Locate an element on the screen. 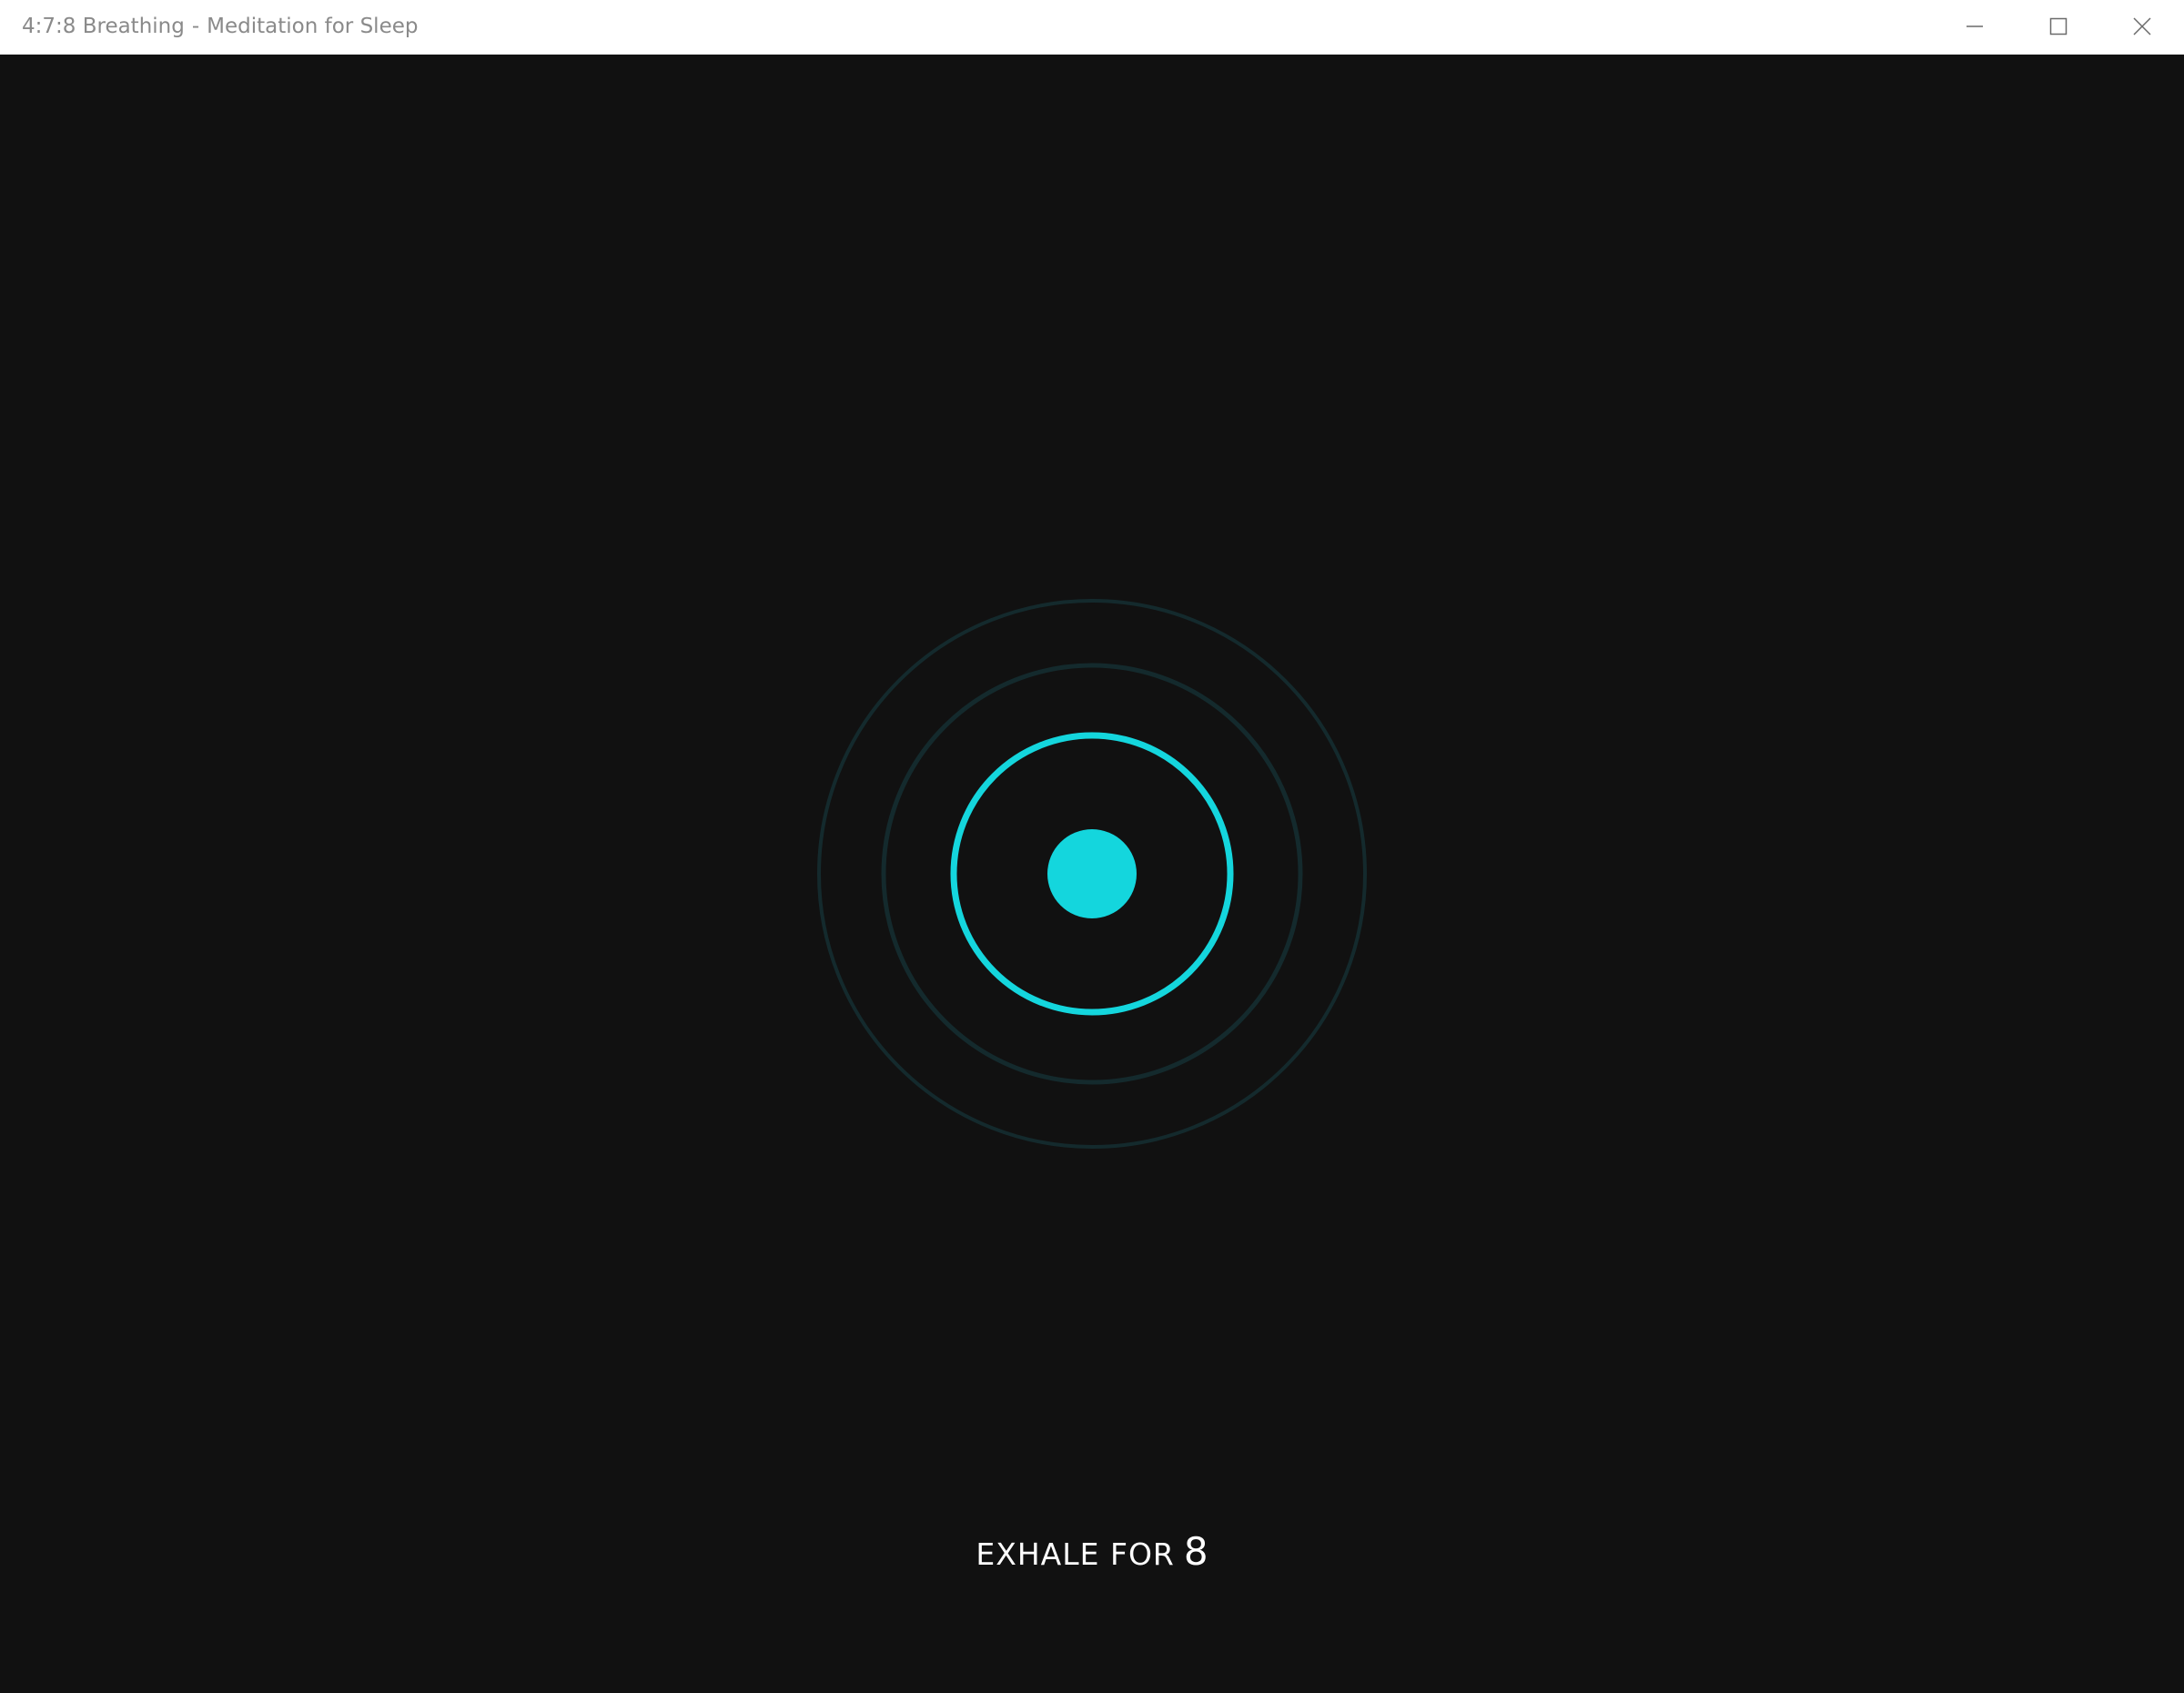 Image resolution: width=2184 pixels, height=1693 pixels. maximize-button is located at coordinates (2058, 26).